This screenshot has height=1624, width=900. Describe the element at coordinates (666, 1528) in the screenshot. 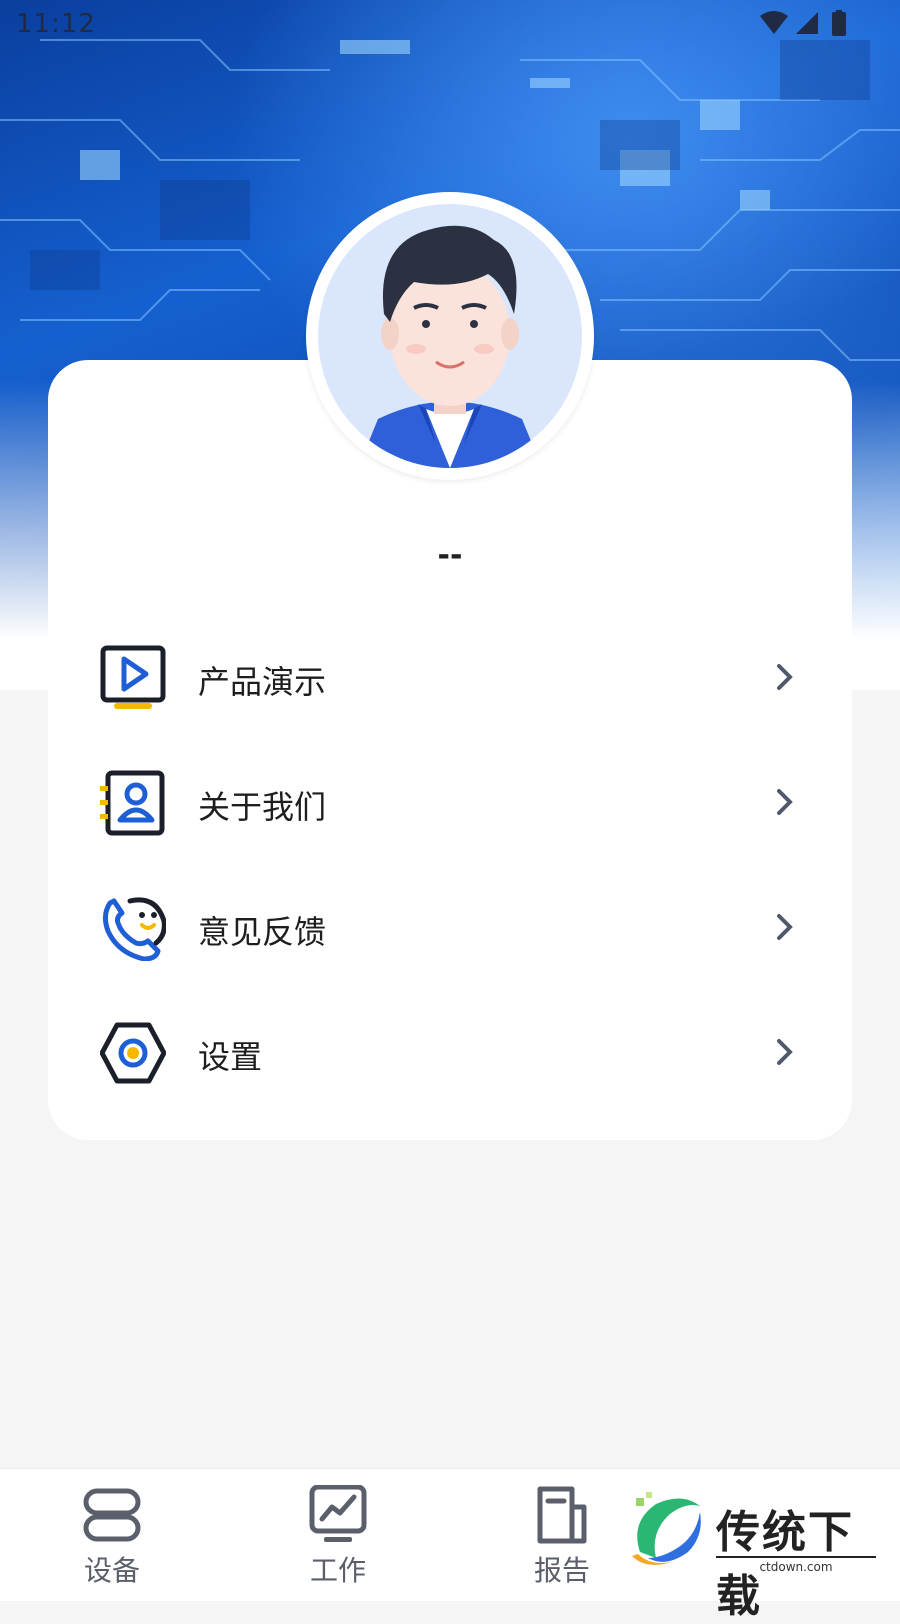

I see `watermark-logo-icon` at that location.